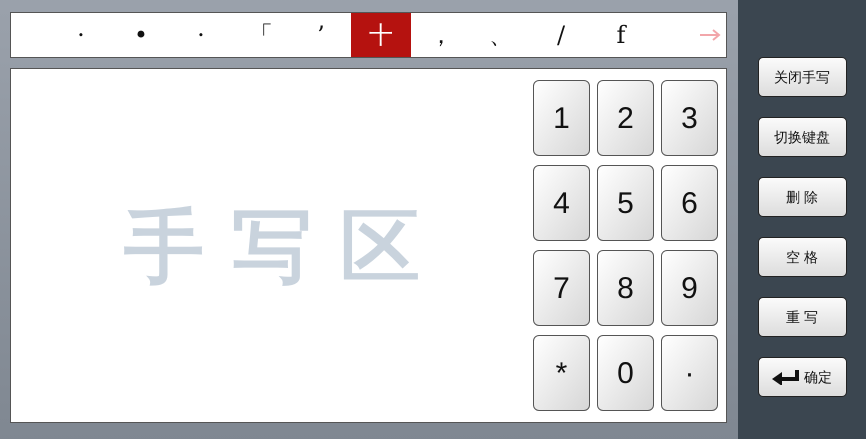 Image resolution: width=866 pixels, height=439 pixels. Describe the element at coordinates (711, 35) in the screenshot. I see `arrow-right-icon` at that location.